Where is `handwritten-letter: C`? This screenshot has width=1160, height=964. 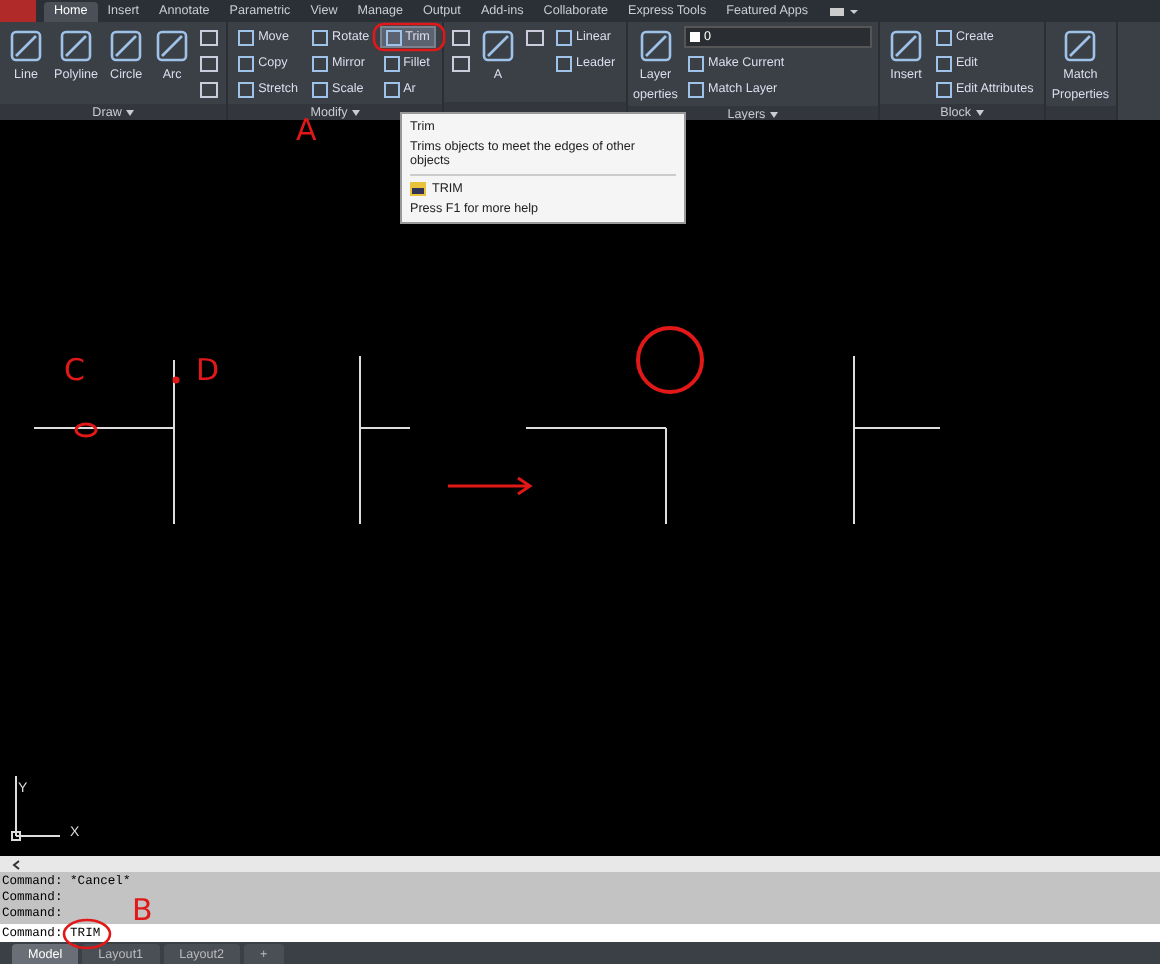 handwritten-letter: C is located at coordinates (74, 371).